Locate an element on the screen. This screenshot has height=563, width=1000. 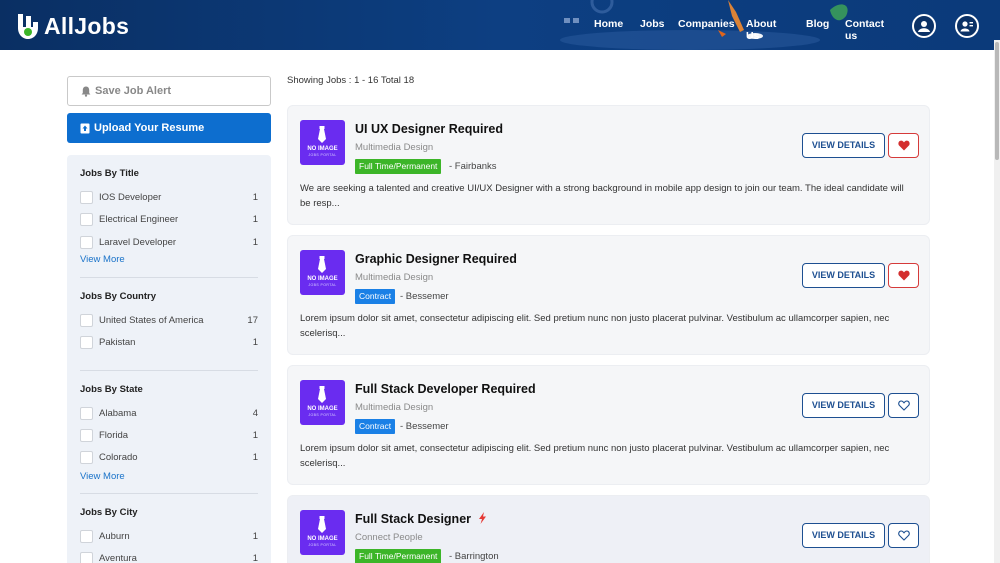
job-title: UI UX Designer Required is located at coordinates (429, 129).